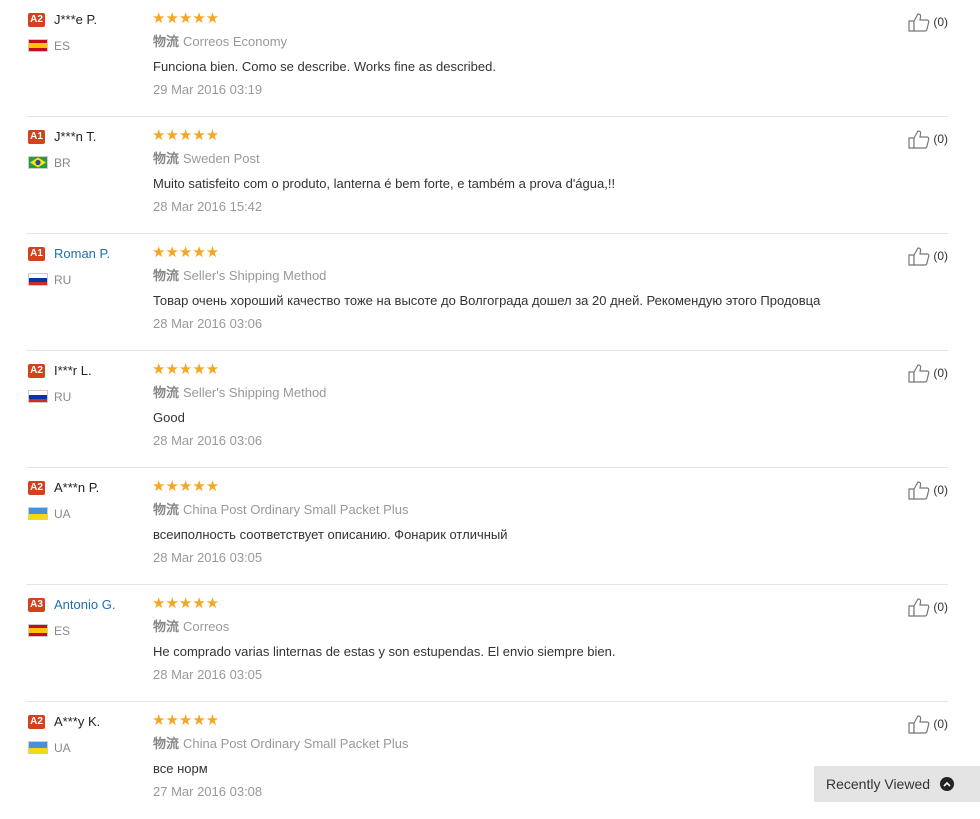 Image resolution: width=980 pixels, height=819 pixels. I want to click on shipping-method-value: Sweden Post, so click(221, 158).